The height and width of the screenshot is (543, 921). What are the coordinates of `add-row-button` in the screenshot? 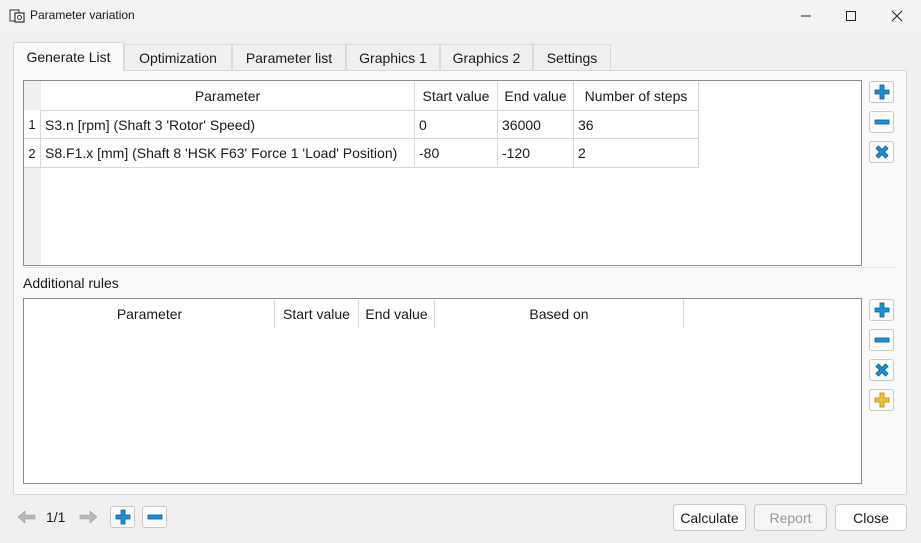 It's located at (881, 92).